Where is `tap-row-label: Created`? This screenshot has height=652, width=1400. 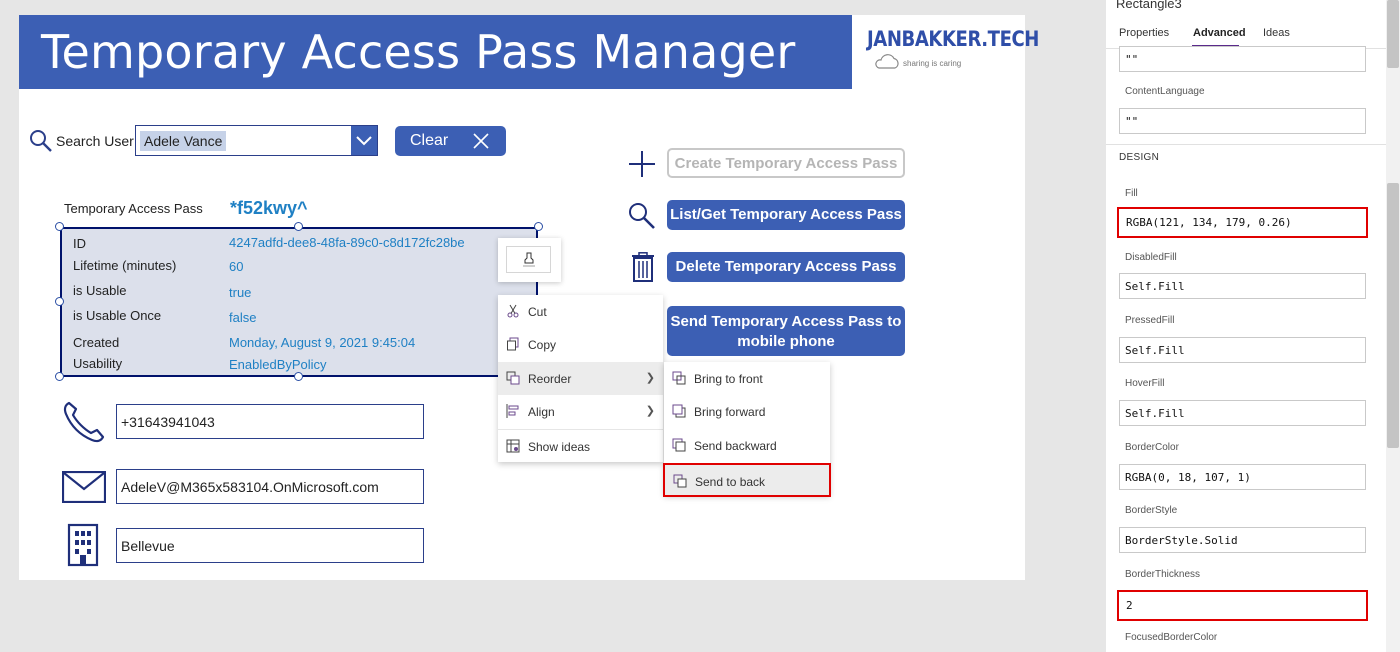 tap-row-label: Created is located at coordinates (96, 342).